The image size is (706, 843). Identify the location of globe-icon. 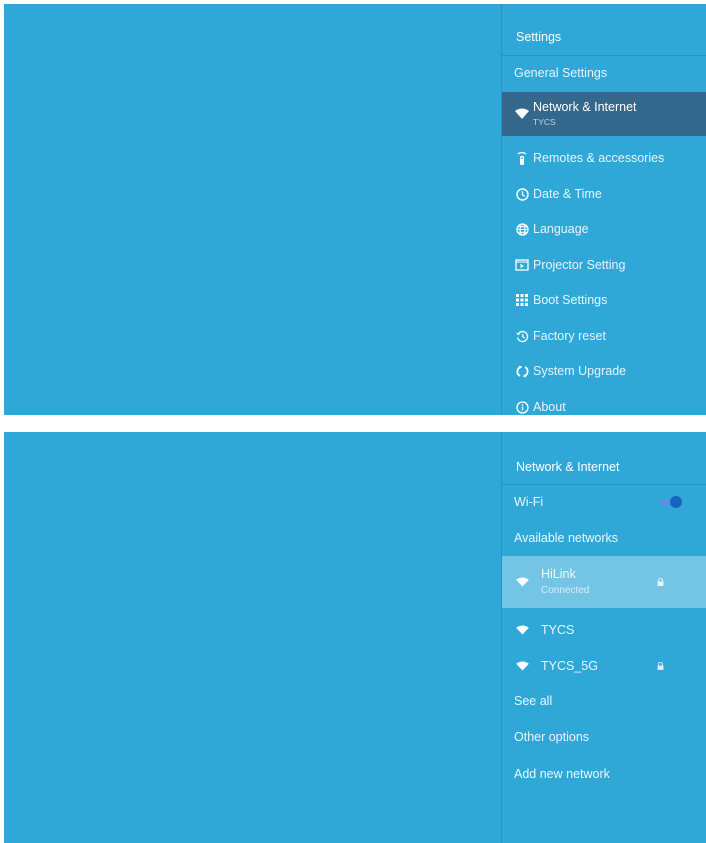
(522, 229).